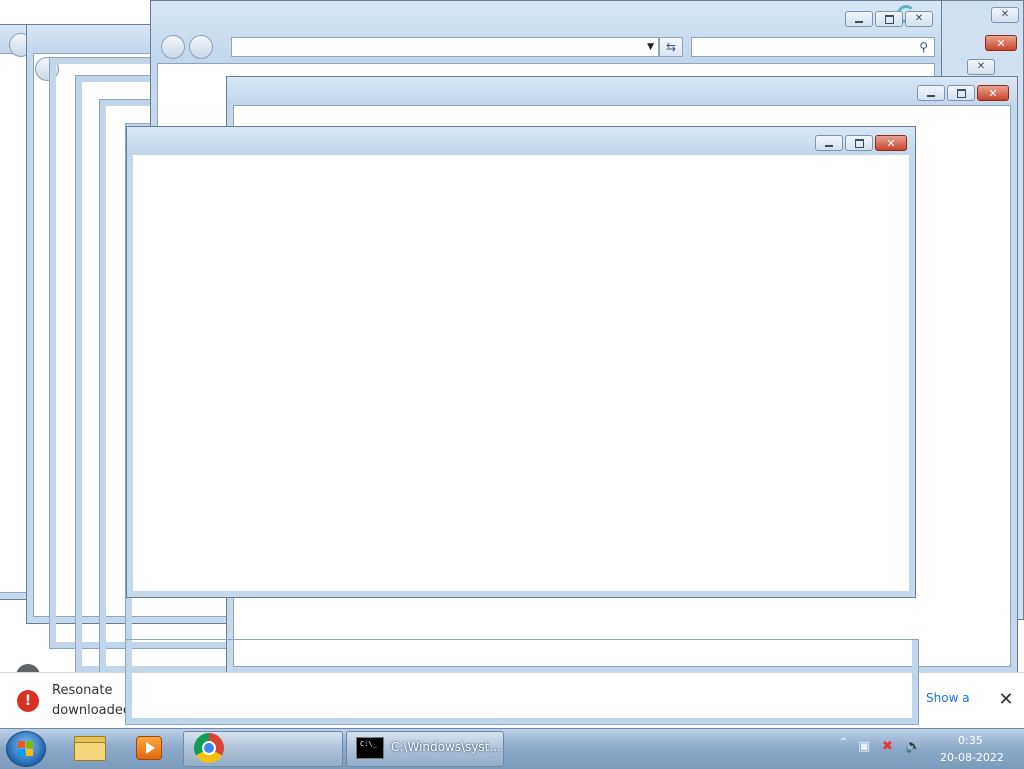  Describe the element at coordinates (913, 746) in the screenshot. I see `volume-icon: 🔊` at that location.